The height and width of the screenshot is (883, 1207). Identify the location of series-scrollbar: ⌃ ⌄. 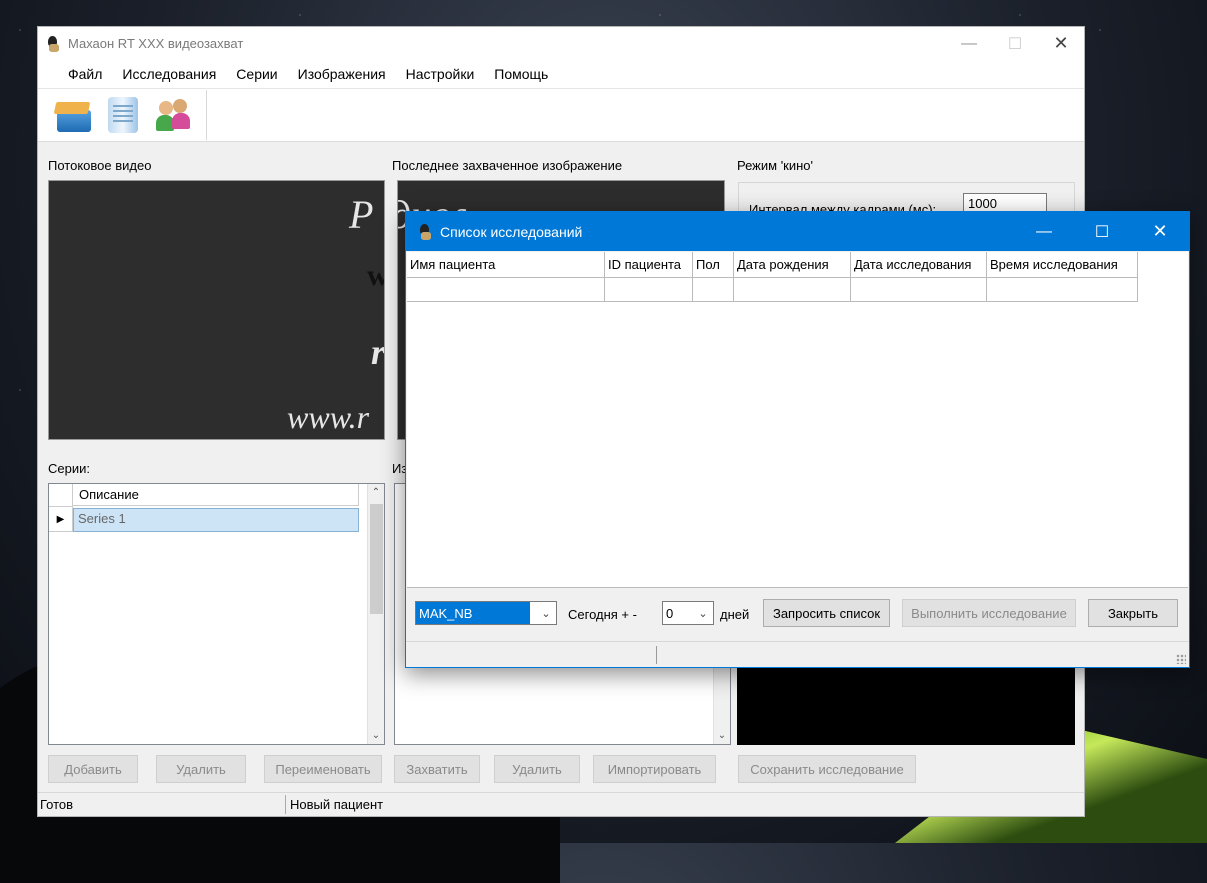
(375, 614).